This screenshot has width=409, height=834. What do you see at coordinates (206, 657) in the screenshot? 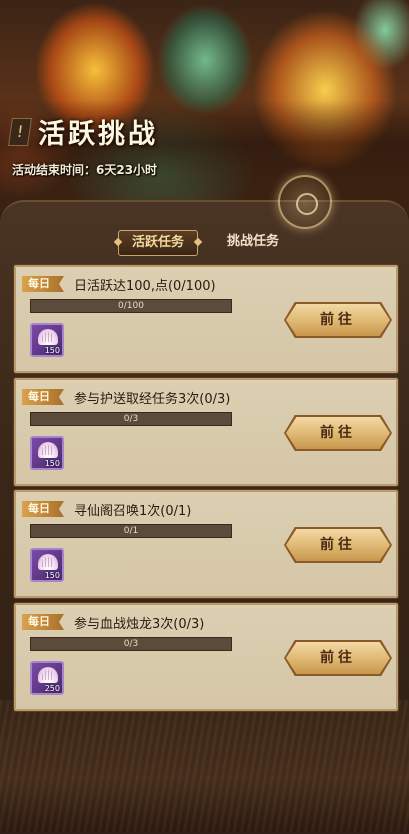
I see `task-card: 每日 参与血战烛龙3次(0/3) 0/3 250 前往` at bounding box center [206, 657].